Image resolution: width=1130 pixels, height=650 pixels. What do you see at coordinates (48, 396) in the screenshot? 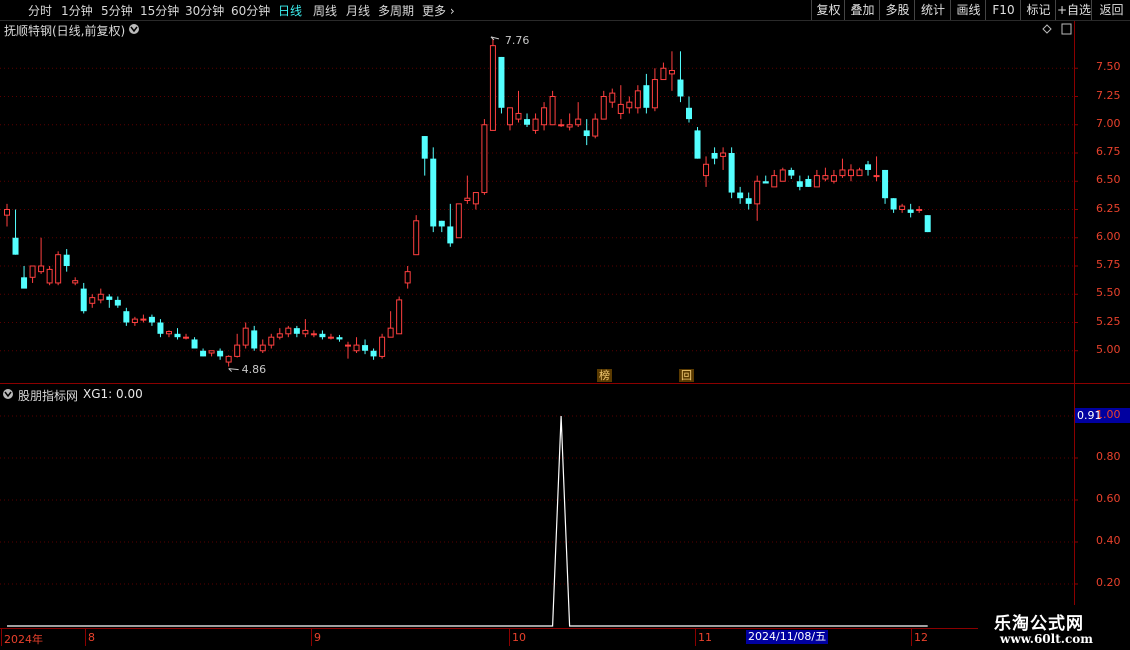
I see `indicator-panel-title: 股朋指标网` at bounding box center [48, 396].